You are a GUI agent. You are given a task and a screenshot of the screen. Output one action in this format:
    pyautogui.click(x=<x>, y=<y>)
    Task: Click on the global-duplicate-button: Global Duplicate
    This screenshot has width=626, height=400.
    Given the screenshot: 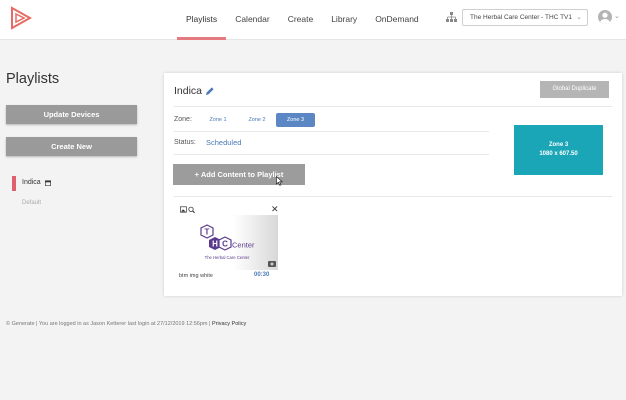 What is the action you would take?
    pyautogui.click(x=574, y=89)
    